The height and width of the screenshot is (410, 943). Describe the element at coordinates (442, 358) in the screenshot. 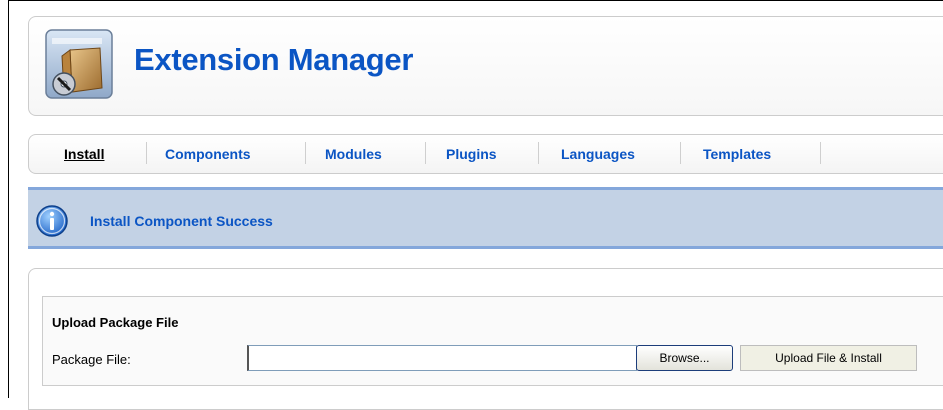

I see `package-file-input` at that location.